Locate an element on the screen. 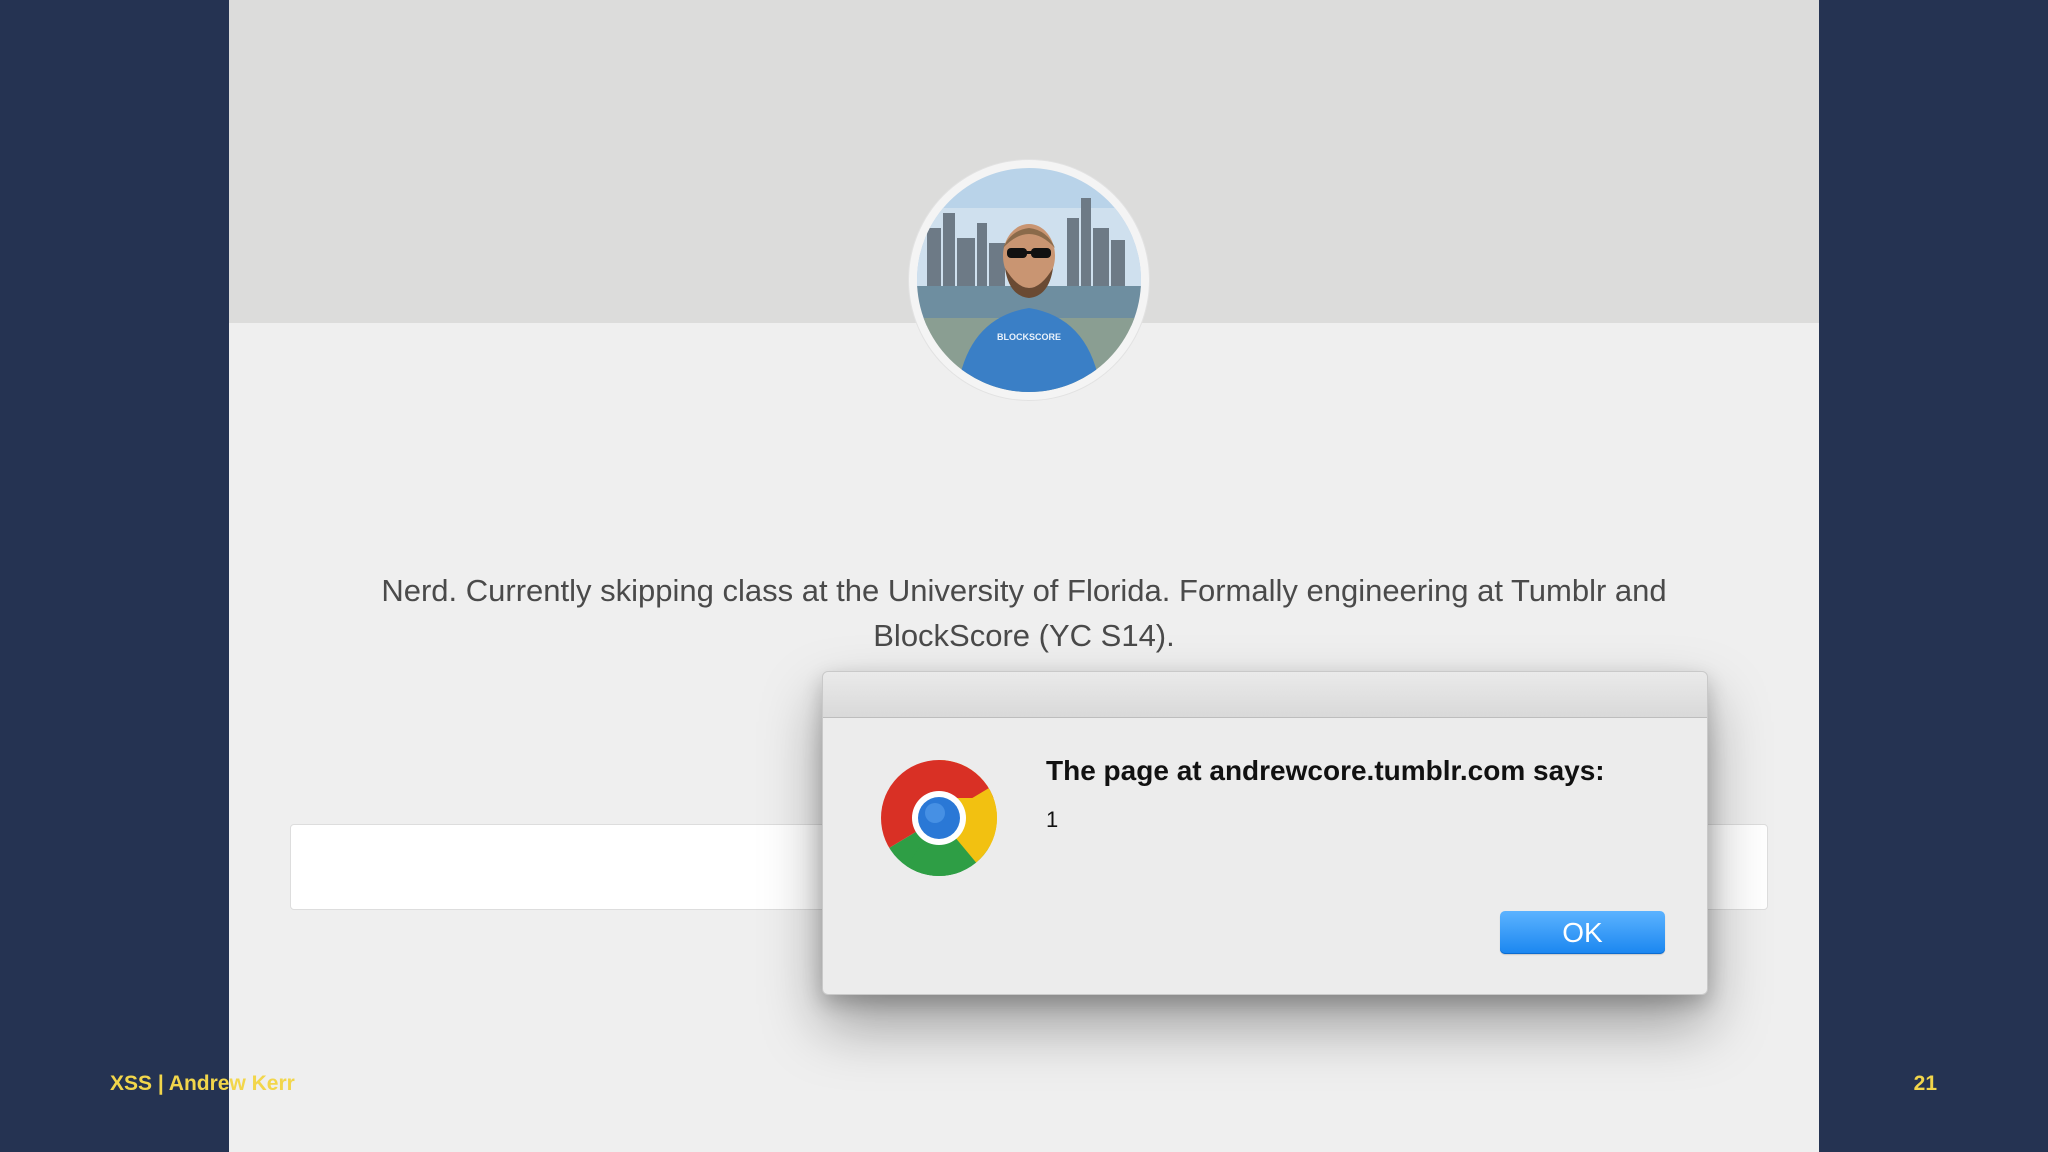 The width and height of the screenshot is (2048, 1152). alert-titlebar is located at coordinates (1265, 695).